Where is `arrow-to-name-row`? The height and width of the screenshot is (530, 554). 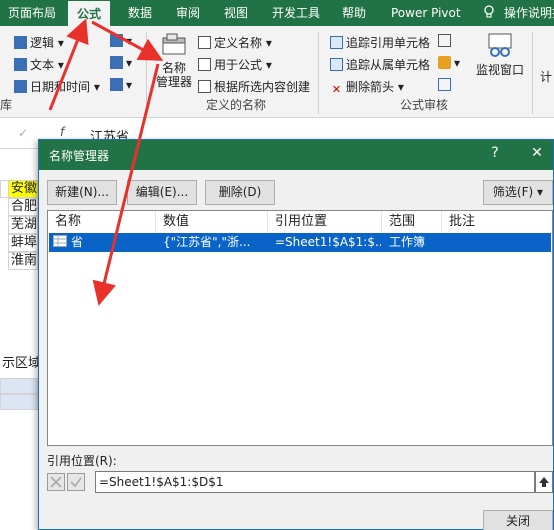 arrow-to-name-row is located at coordinates (126, 184).